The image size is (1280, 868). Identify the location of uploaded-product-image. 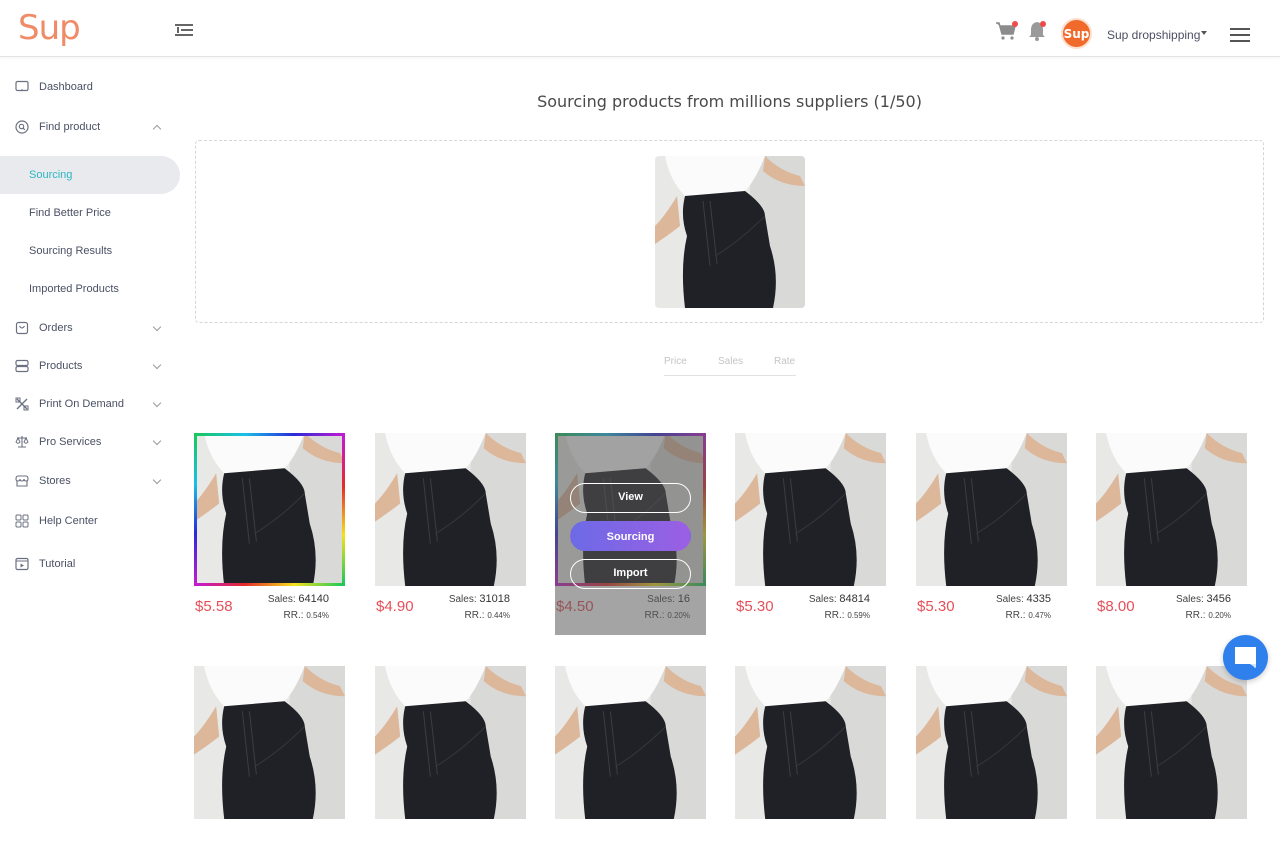
(730, 232).